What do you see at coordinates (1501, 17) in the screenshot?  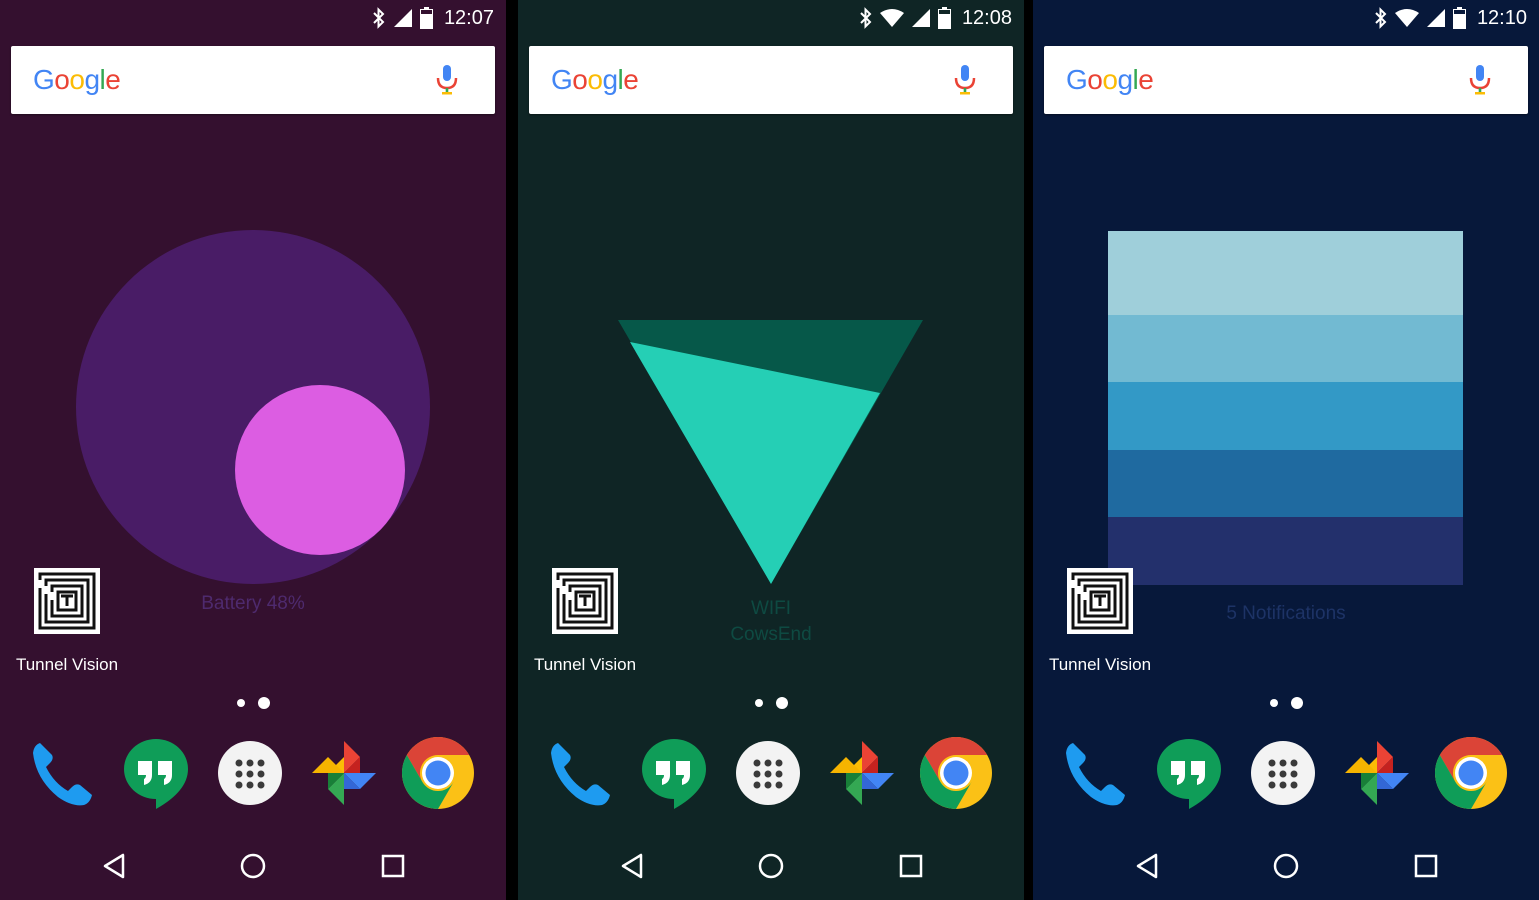 I see `status-clock: 12:10` at bounding box center [1501, 17].